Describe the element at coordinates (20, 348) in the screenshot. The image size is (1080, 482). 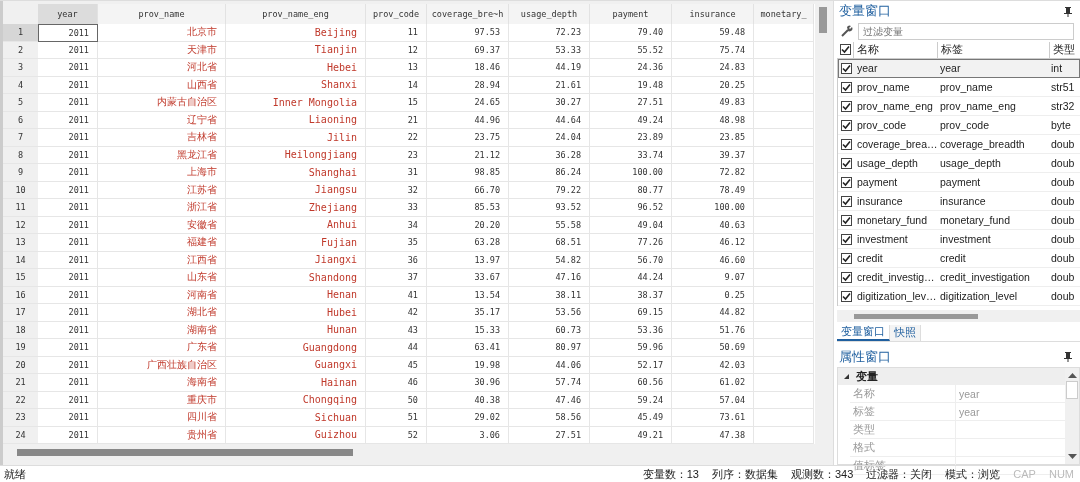
I see `row-number: 19` at that location.